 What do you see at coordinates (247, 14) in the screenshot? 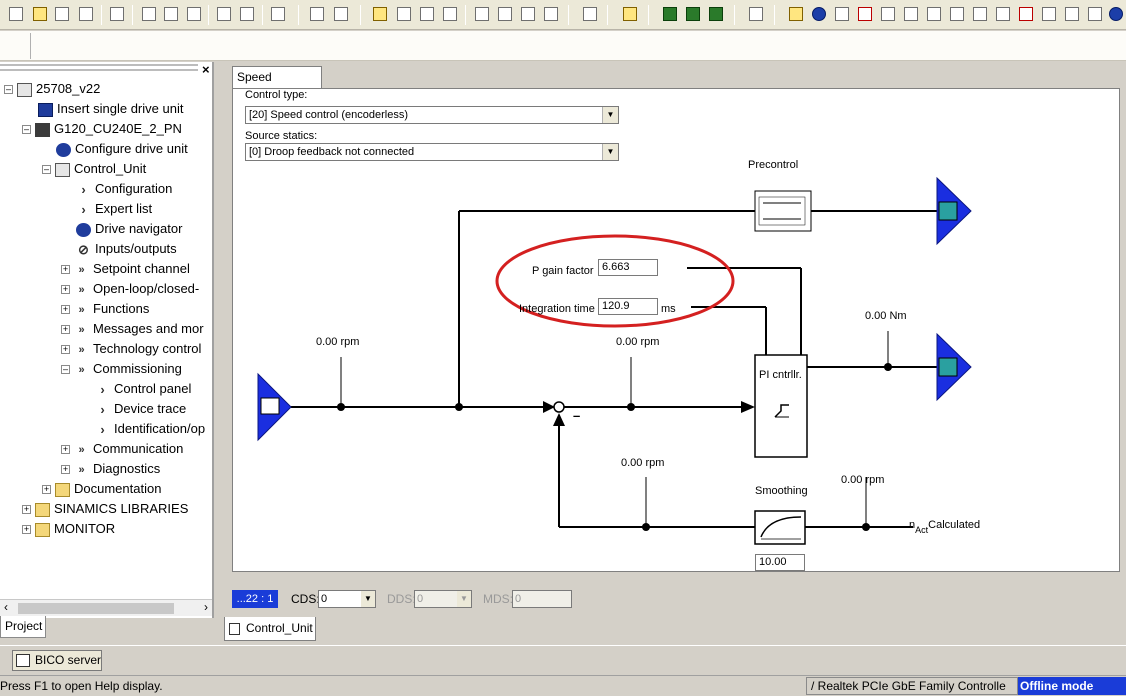
I see `redo-icon` at bounding box center [247, 14].